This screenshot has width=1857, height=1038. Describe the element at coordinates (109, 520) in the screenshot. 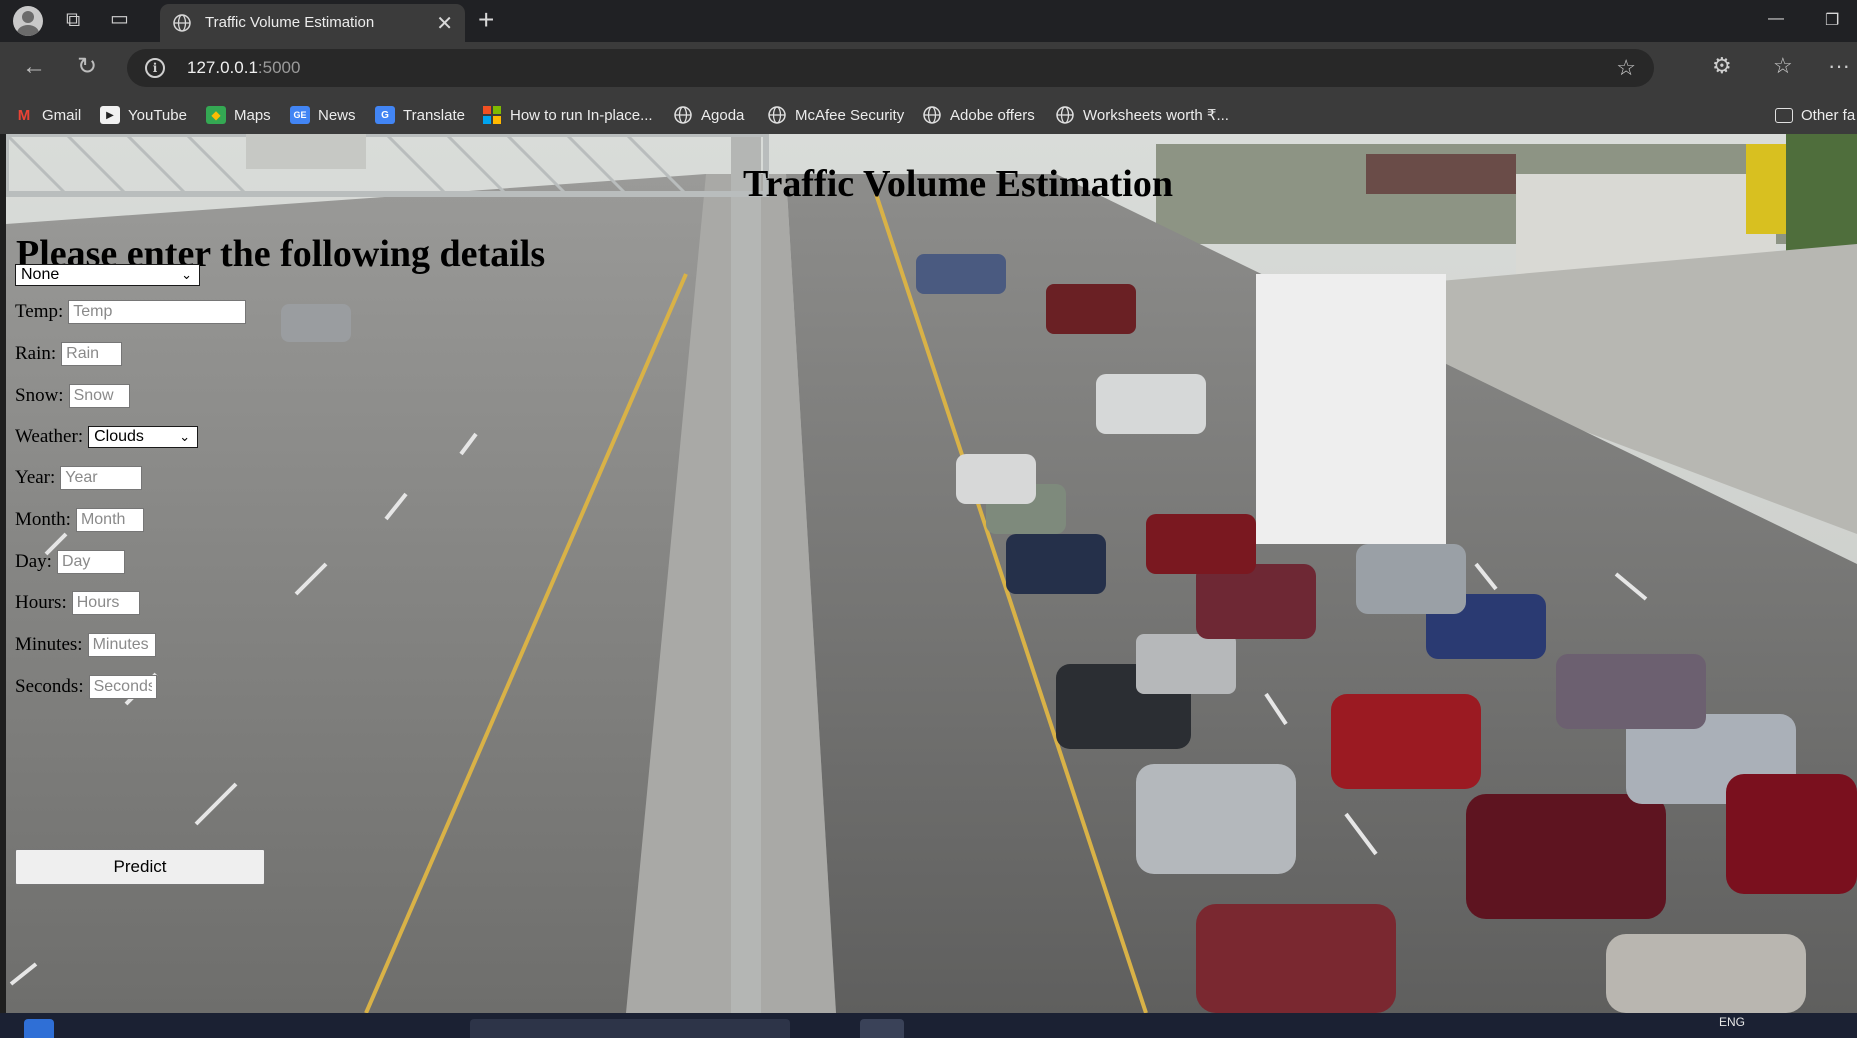

I see `month-input` at that location.